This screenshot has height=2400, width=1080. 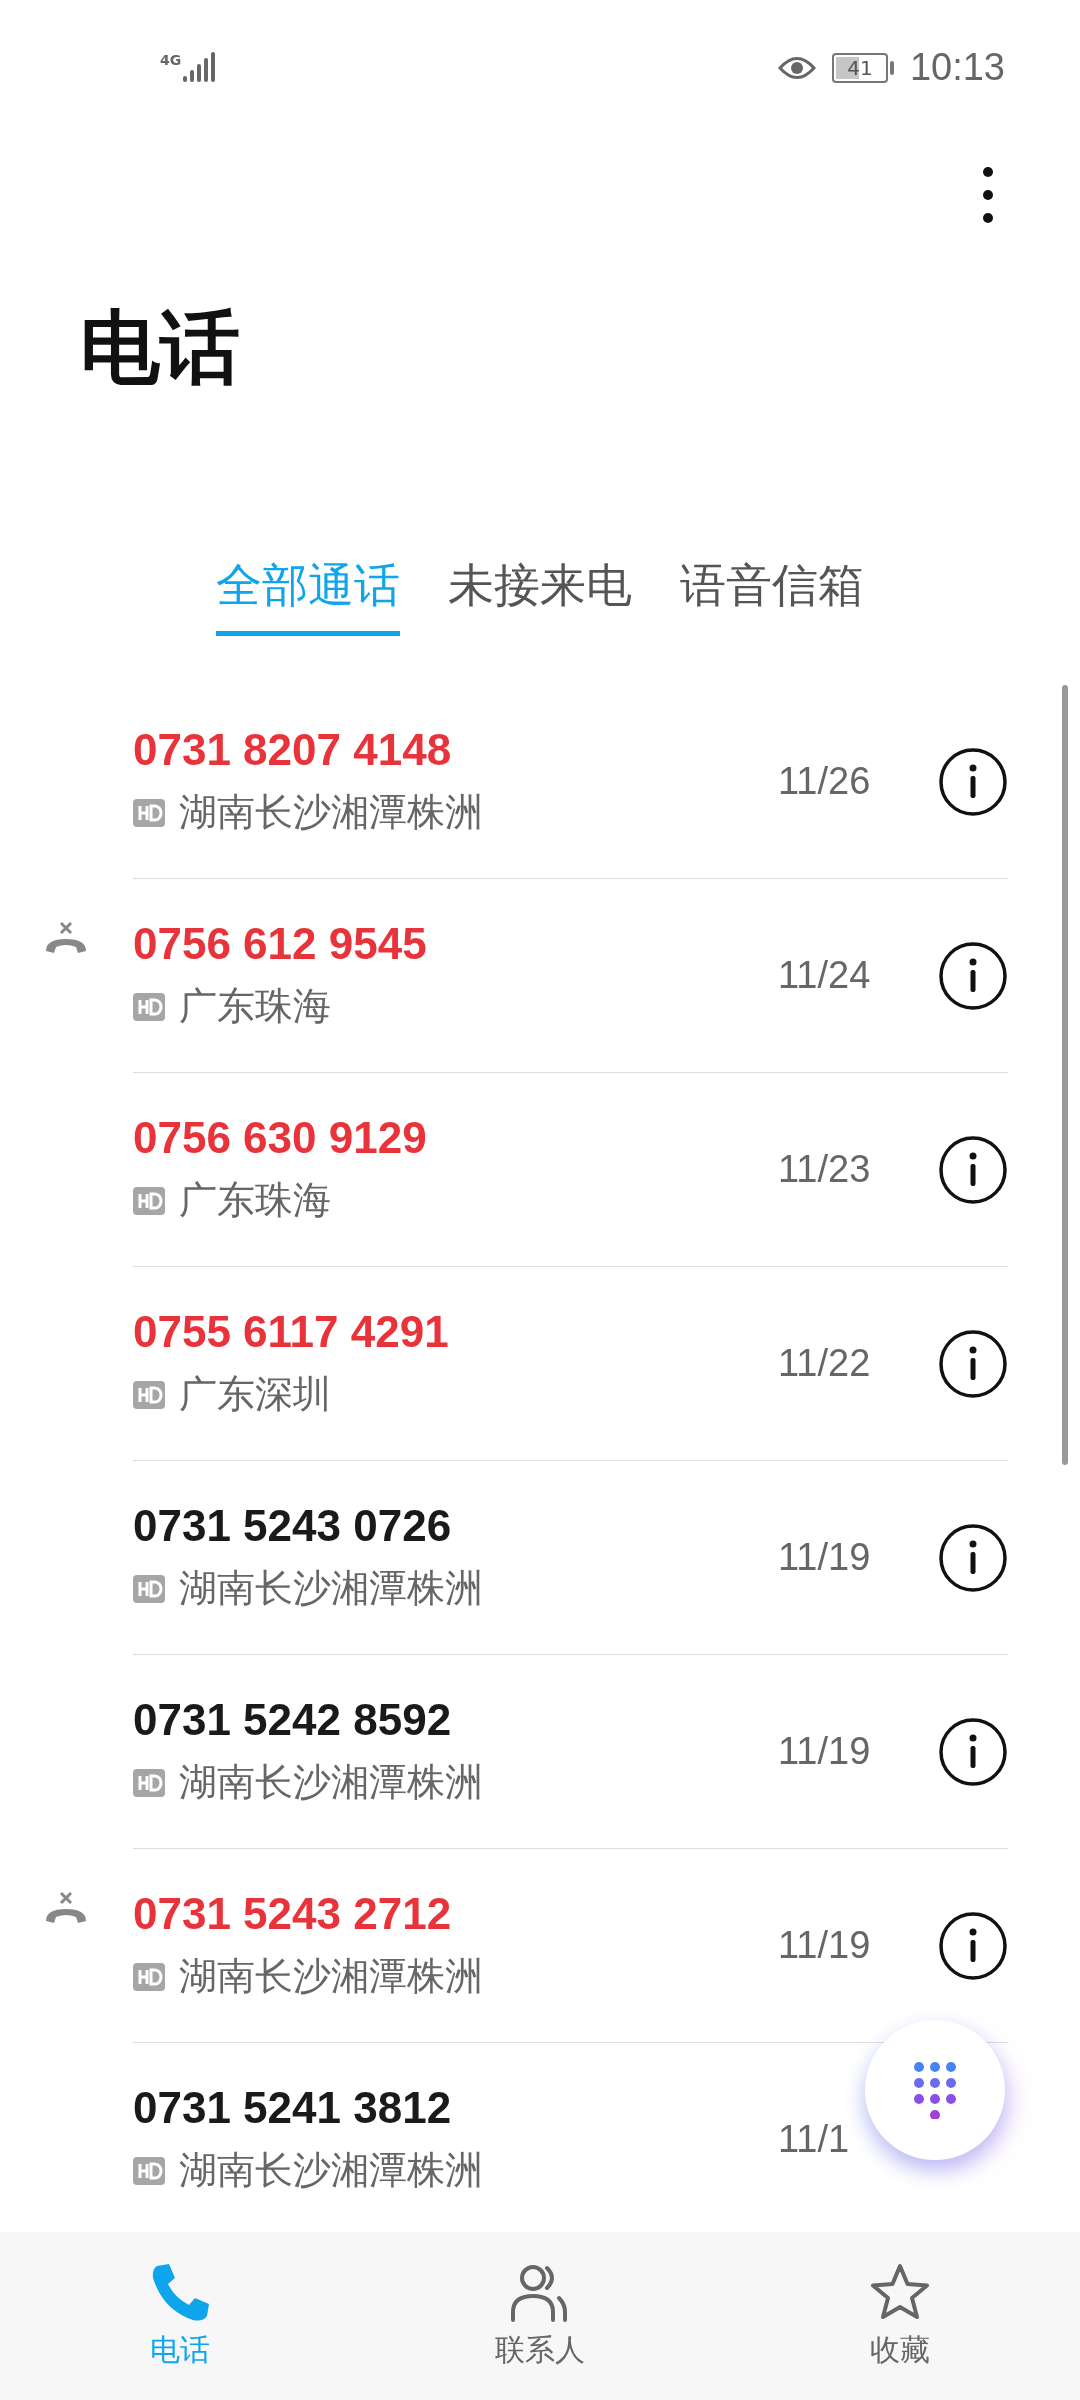 What do you see at coordinates (280, 1138) in the screenshot?
I see `phone-number: 0756 630 9129` at bounding box center [280, 1138].